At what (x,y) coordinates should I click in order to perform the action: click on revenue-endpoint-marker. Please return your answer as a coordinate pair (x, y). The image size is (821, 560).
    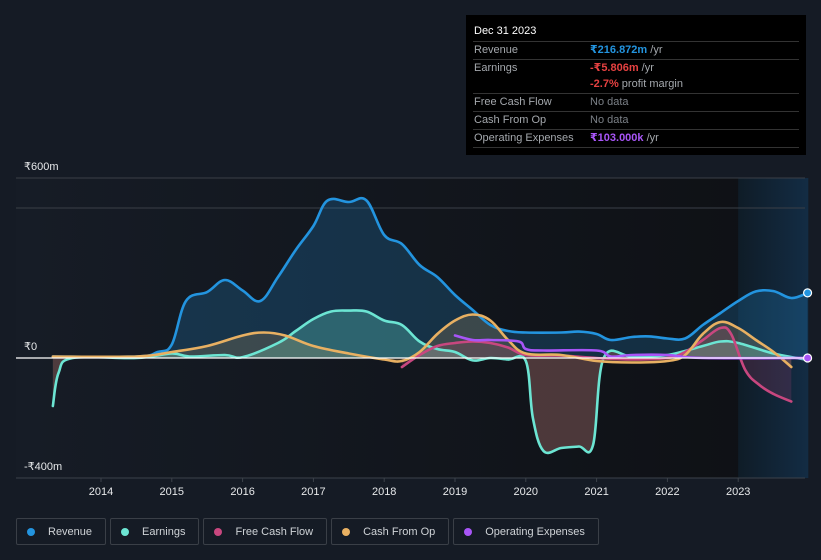
    Looking at the image, I should click on (807, 293).